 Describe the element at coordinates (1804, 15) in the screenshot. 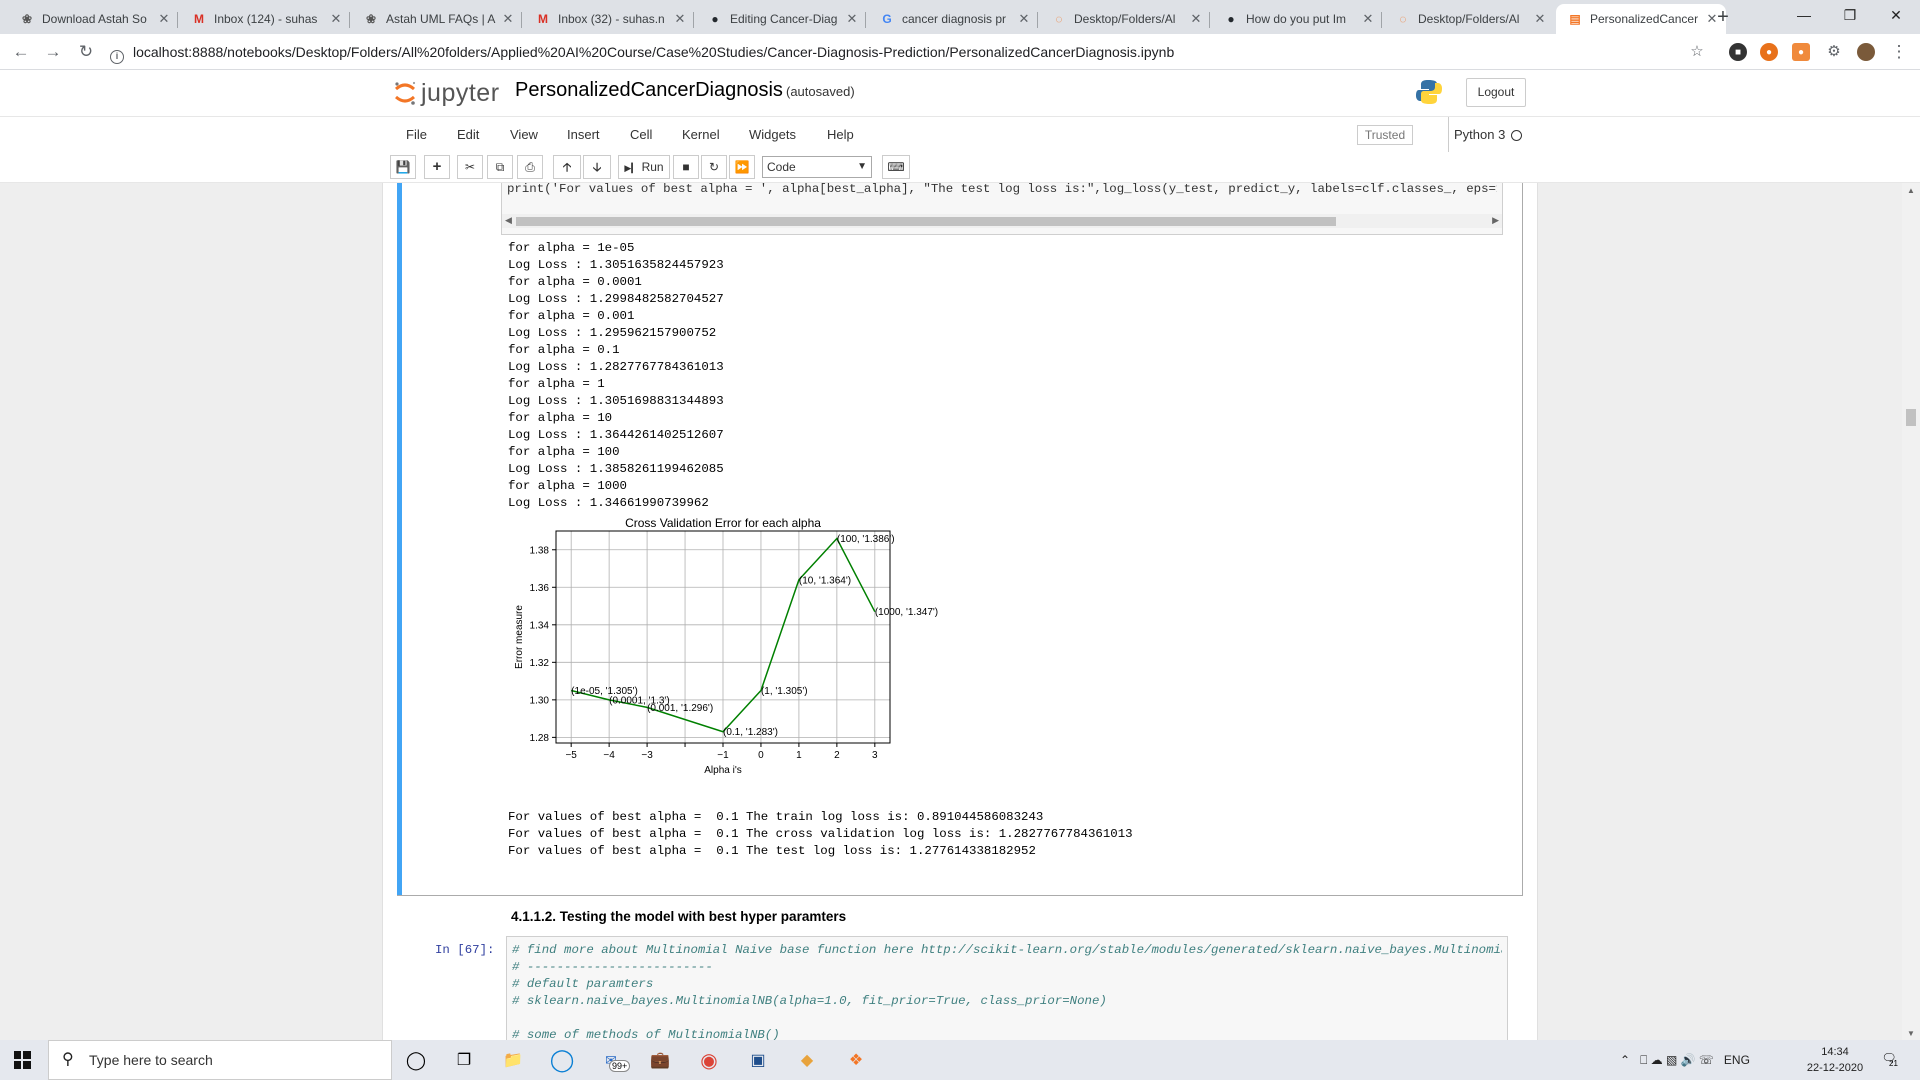

I see `minimize-button: —` at that location.